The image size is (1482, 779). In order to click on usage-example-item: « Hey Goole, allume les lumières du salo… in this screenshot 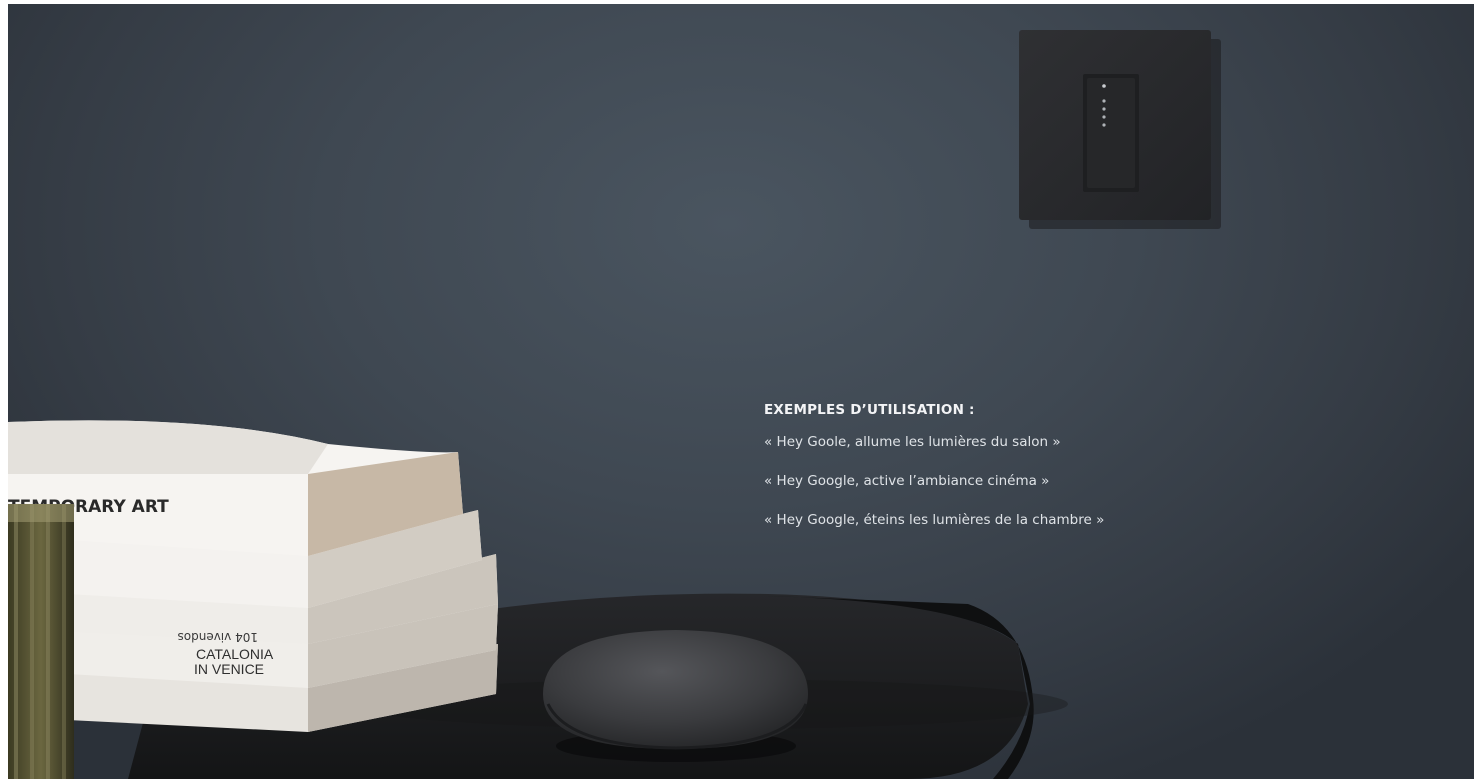, I will do `click(912, 442)`.